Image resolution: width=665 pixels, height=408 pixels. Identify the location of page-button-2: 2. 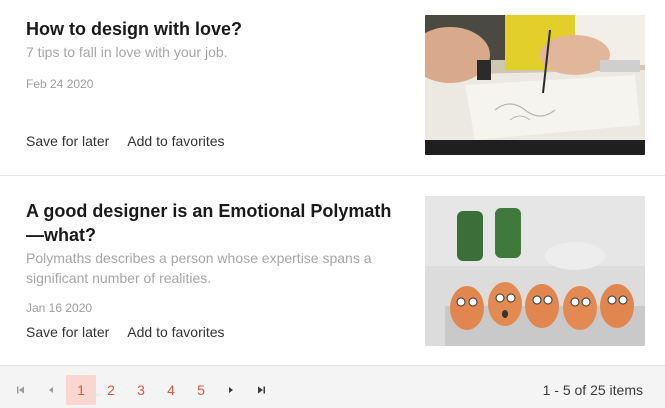
(111, 390).